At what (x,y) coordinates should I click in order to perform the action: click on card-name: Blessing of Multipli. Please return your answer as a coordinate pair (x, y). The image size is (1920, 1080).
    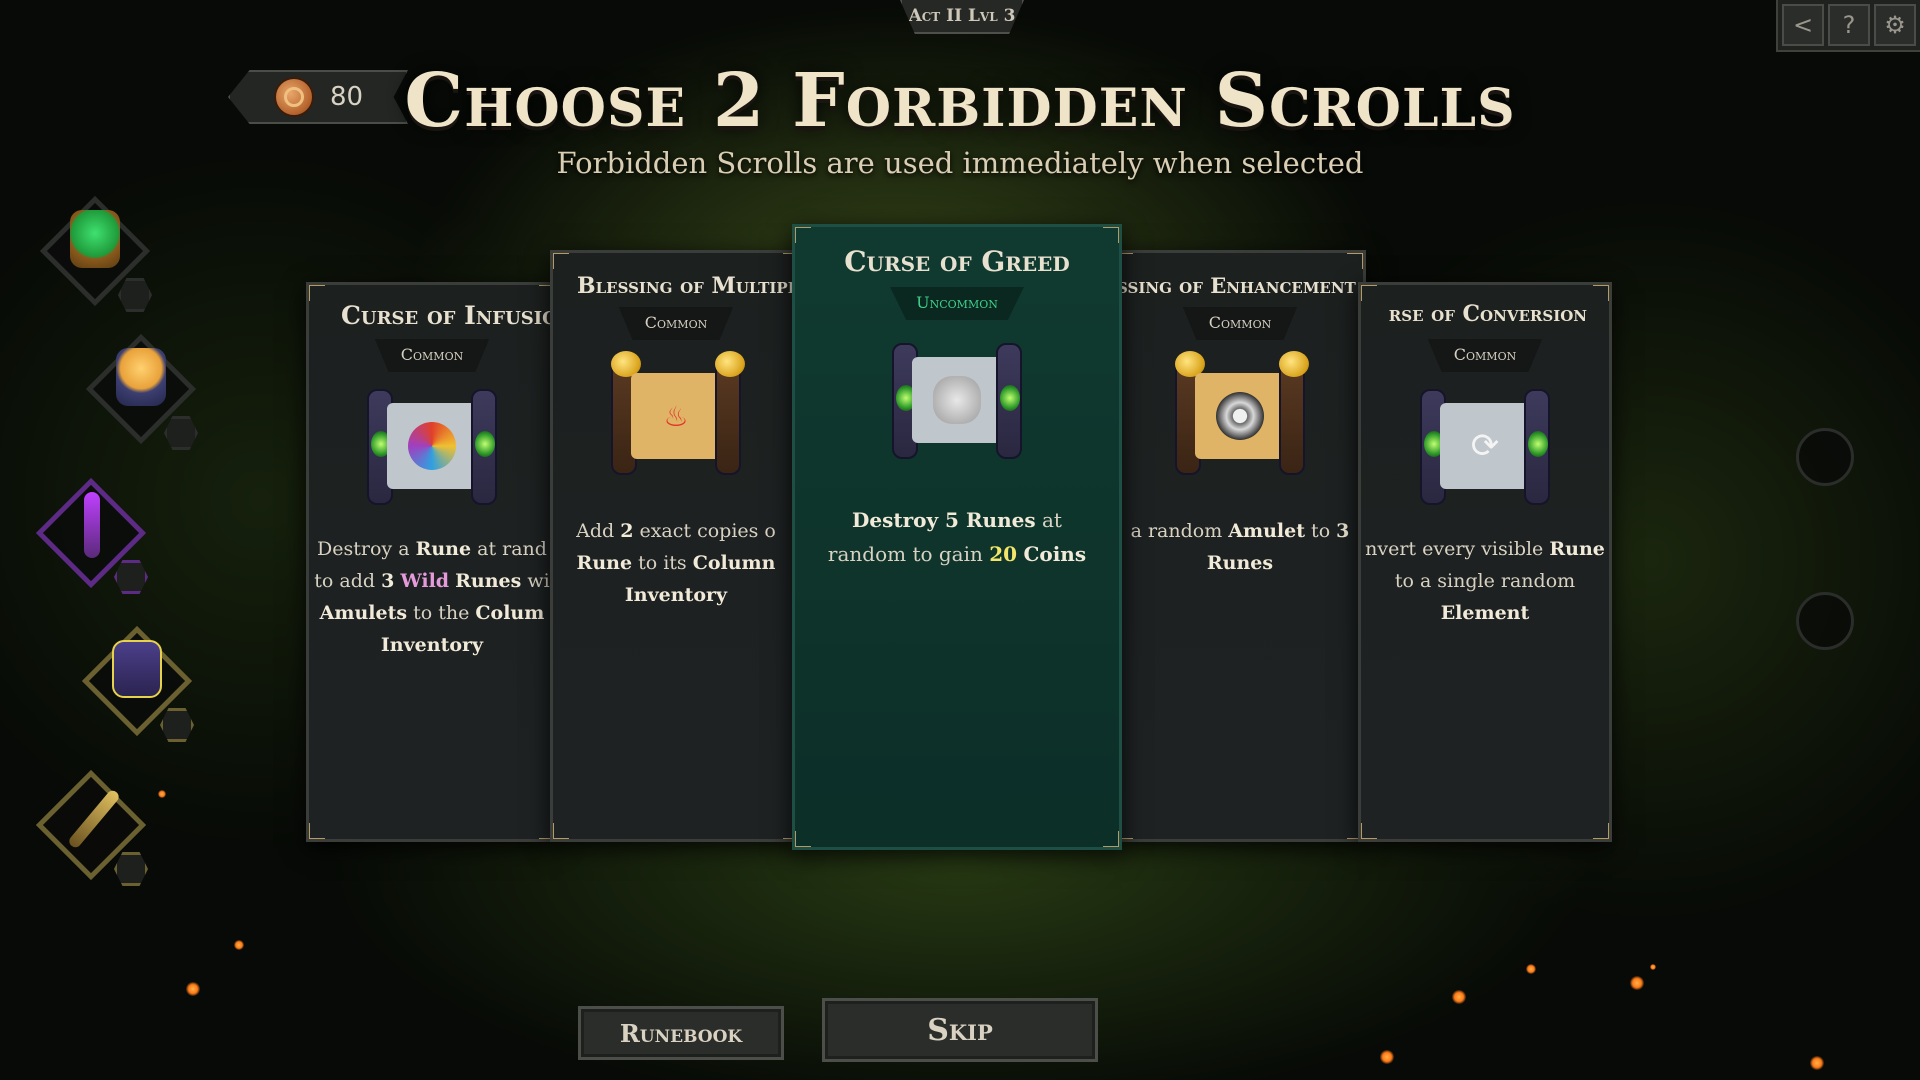
    Looking at the image, I should click on (689, 286).